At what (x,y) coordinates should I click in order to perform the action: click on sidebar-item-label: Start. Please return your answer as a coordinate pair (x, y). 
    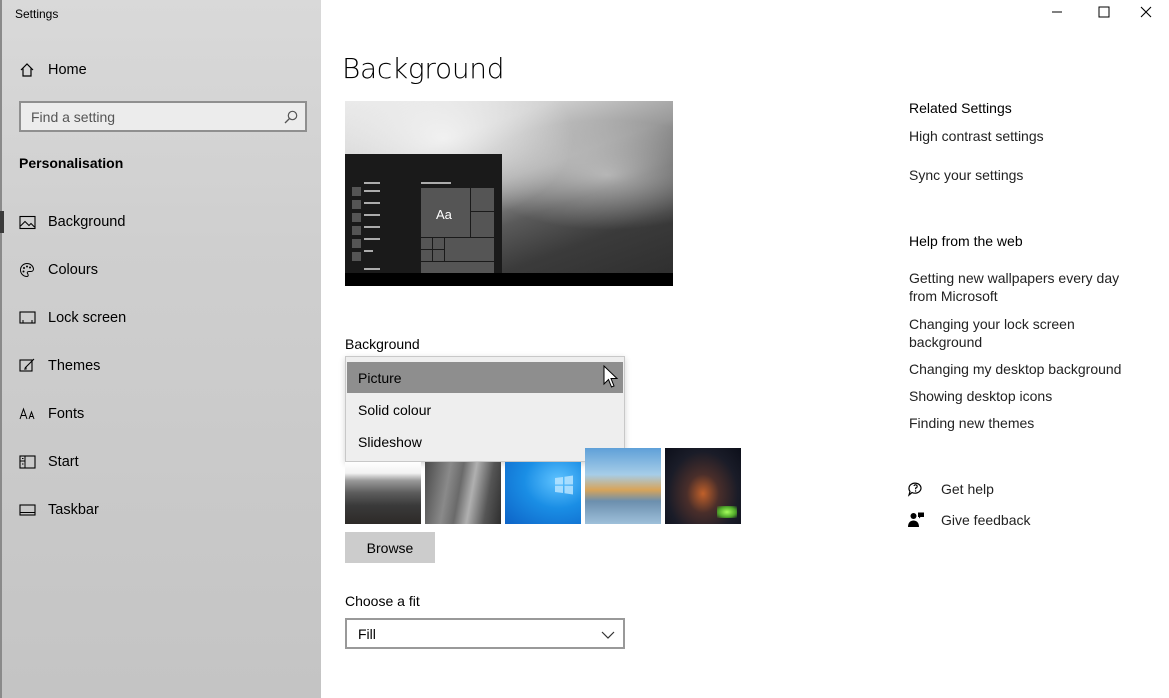
    Looking at the image, I should click on (63, 462).